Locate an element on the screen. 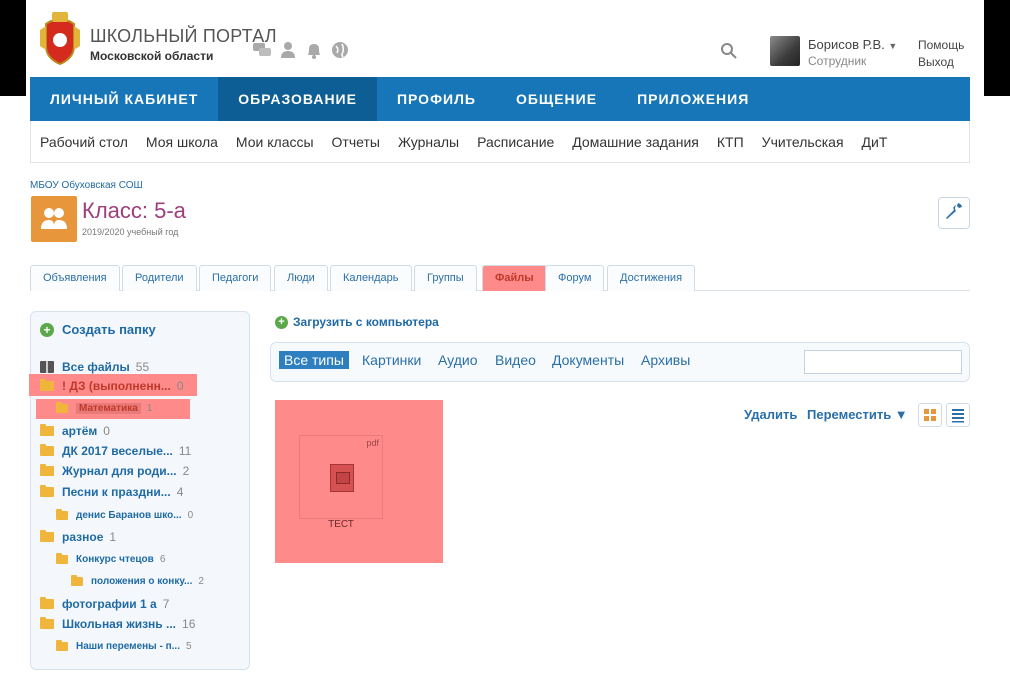 This screenshot has height=696, width=1010. sub-nav-my-school: Моя школа is located at coordinates (182, 142).